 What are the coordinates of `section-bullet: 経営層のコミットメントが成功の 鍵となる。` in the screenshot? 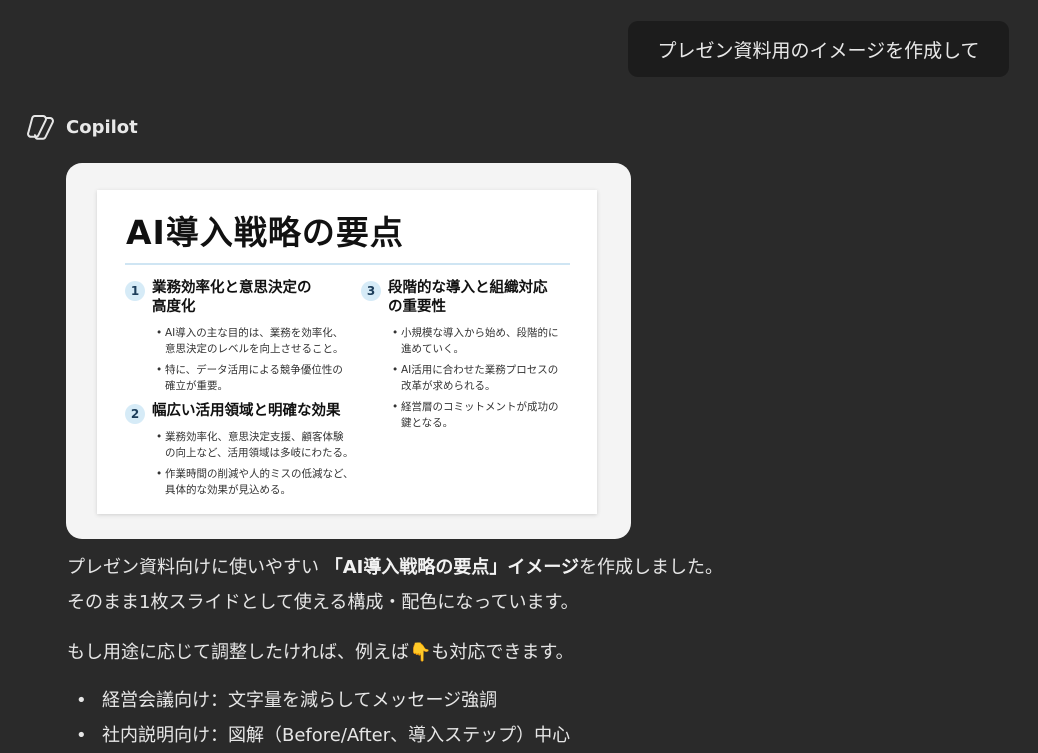 It's located at (475, 415).